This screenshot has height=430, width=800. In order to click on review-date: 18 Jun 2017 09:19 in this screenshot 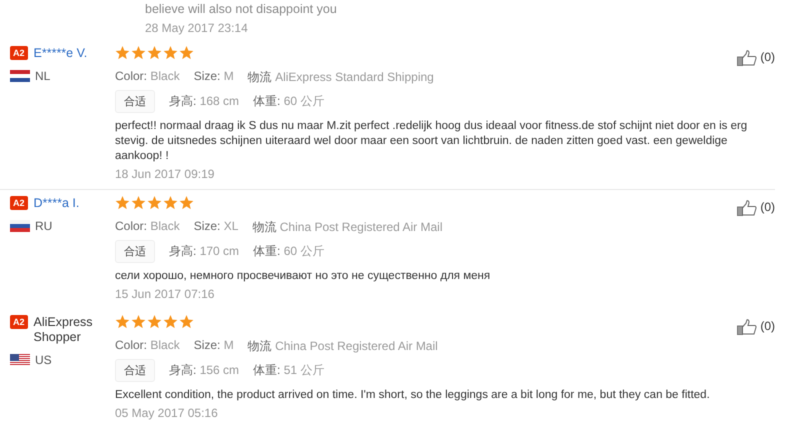, I will do `click(165, 174)`.